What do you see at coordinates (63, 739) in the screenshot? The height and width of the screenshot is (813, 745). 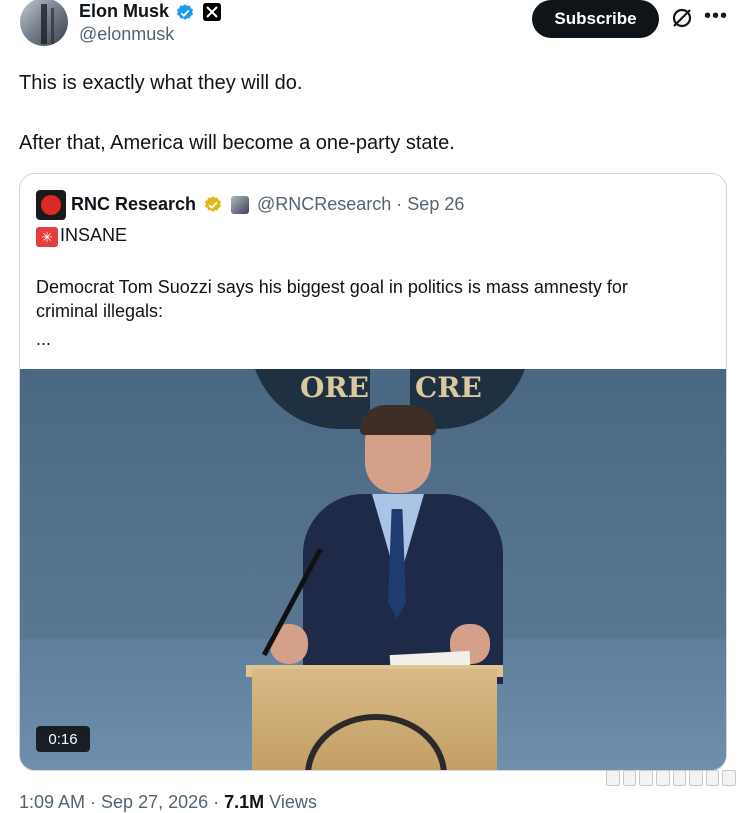 I see `video-duration-badge: 0:16` at bounding box center [63, 739].